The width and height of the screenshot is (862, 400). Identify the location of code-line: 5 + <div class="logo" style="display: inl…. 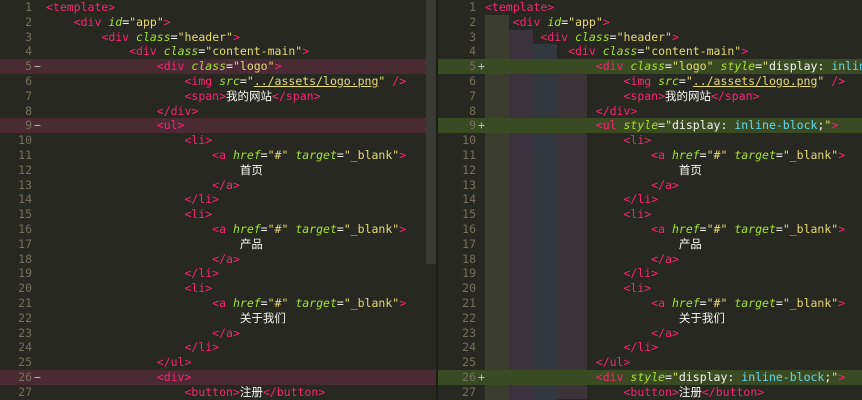
(650, 66).